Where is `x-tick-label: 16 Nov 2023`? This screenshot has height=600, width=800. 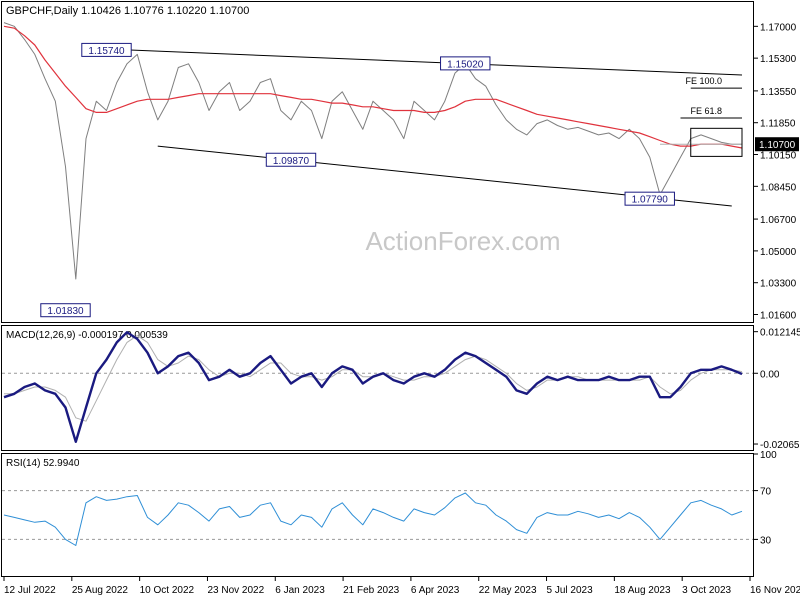
x-tick-label: 16 Nov 2023 is located at coordinates (775, 590).